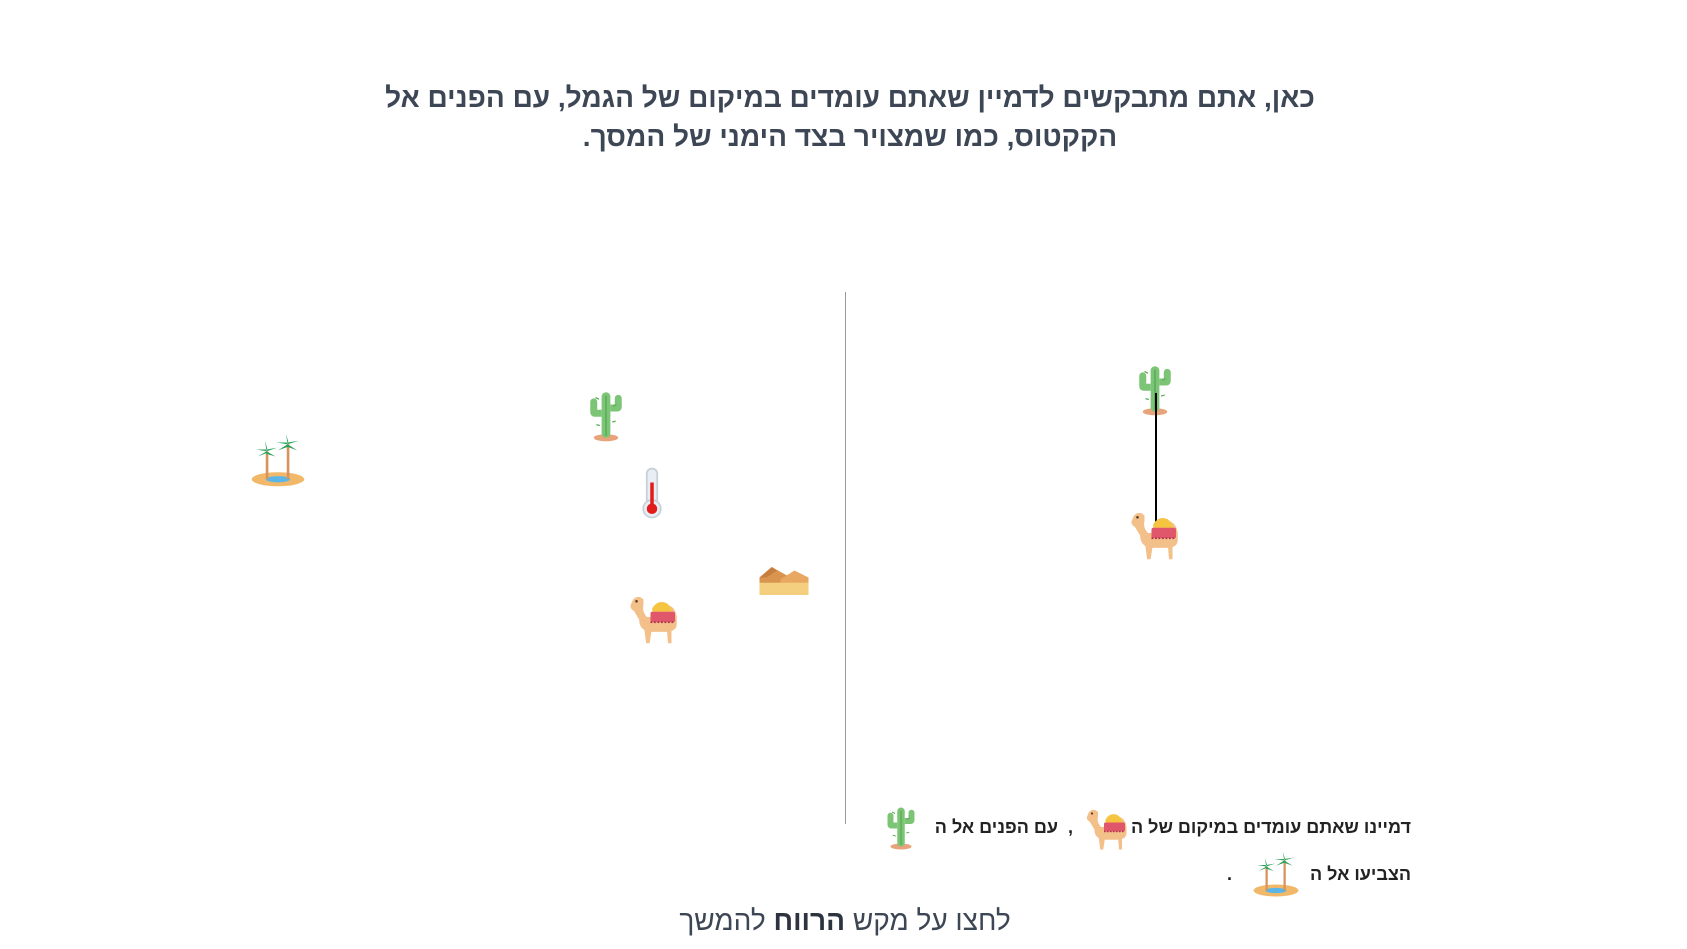 This screenshot has height=949, width=1687. Describe the element at coordinates (654, 617) in the screenshot. I see `camel-icon` at that location.